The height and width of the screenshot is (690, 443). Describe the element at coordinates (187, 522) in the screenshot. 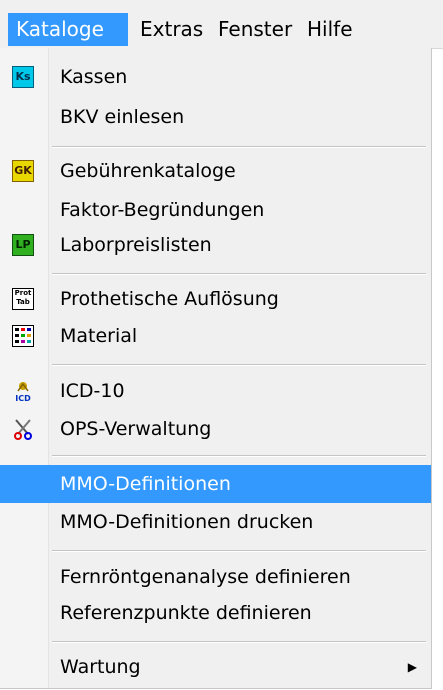

I see `menu-item-label: MMO-Definitionen drucken` at that location.